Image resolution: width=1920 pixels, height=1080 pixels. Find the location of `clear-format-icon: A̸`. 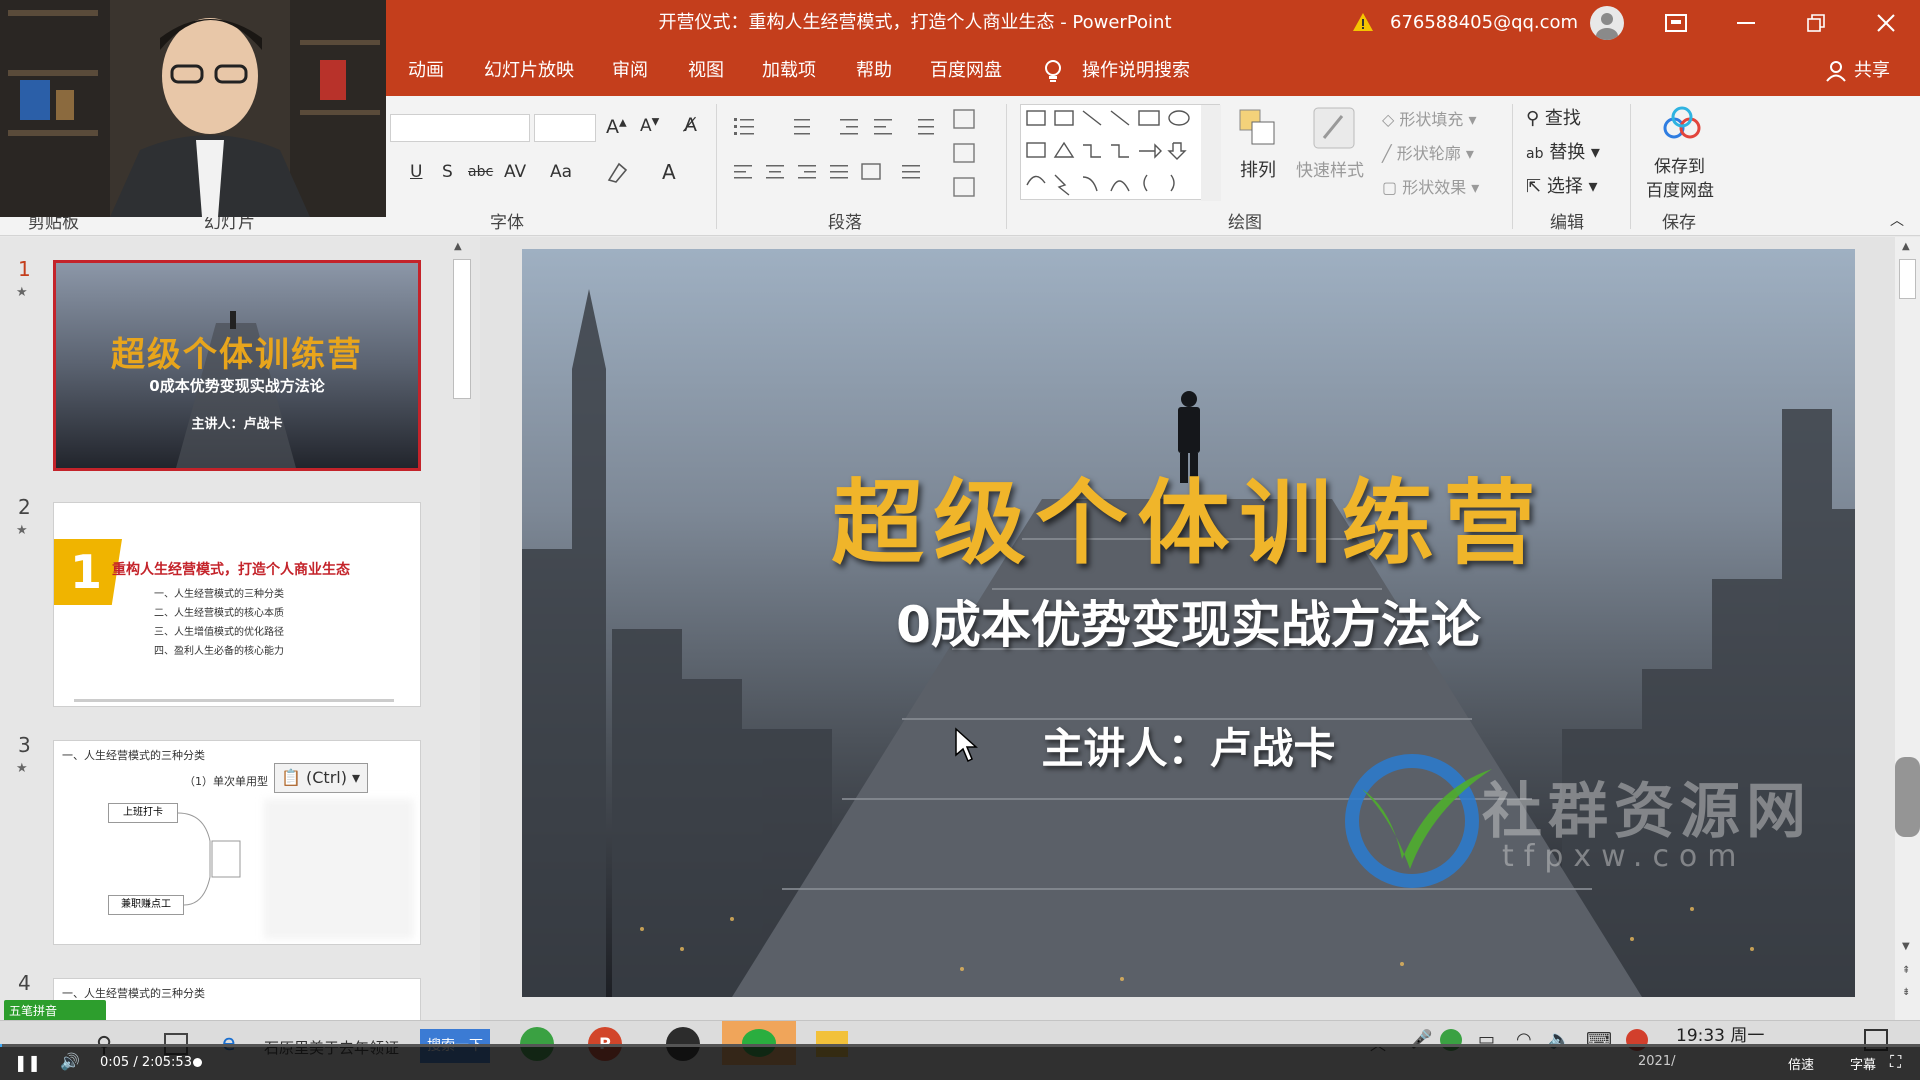

clear-format-icon: A̸ is located at coordinates (690, 125).